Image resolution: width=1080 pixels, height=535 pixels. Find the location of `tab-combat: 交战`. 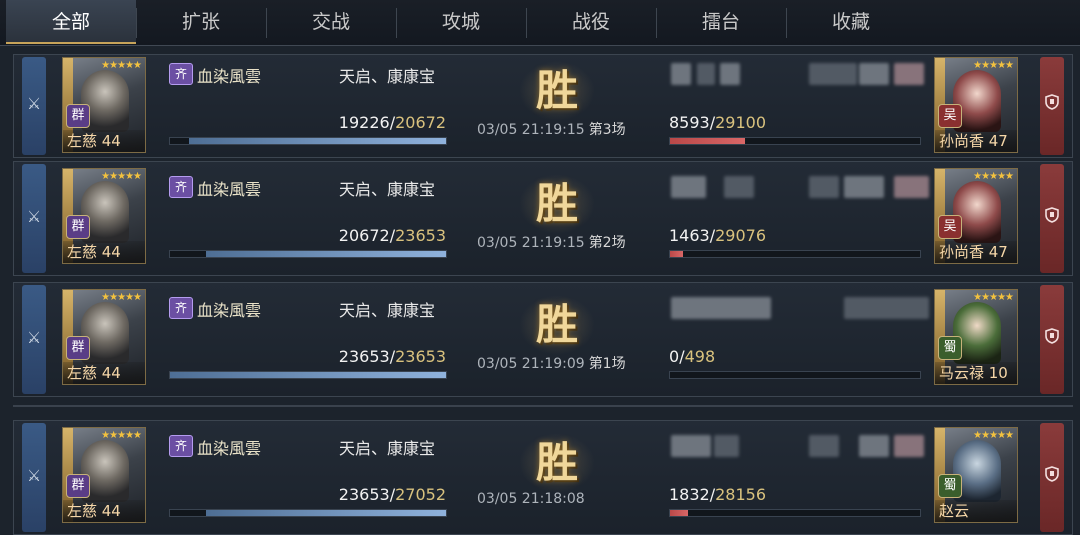

tab-combat: 交战 is located at coordinates (331, 22).